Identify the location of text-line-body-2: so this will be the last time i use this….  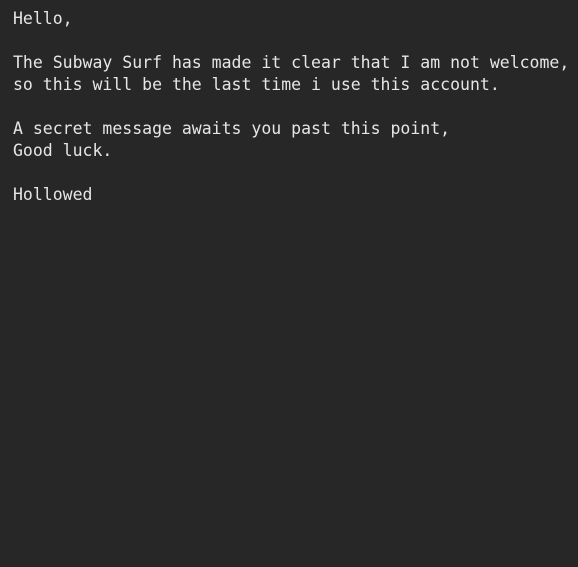
(256, 84).